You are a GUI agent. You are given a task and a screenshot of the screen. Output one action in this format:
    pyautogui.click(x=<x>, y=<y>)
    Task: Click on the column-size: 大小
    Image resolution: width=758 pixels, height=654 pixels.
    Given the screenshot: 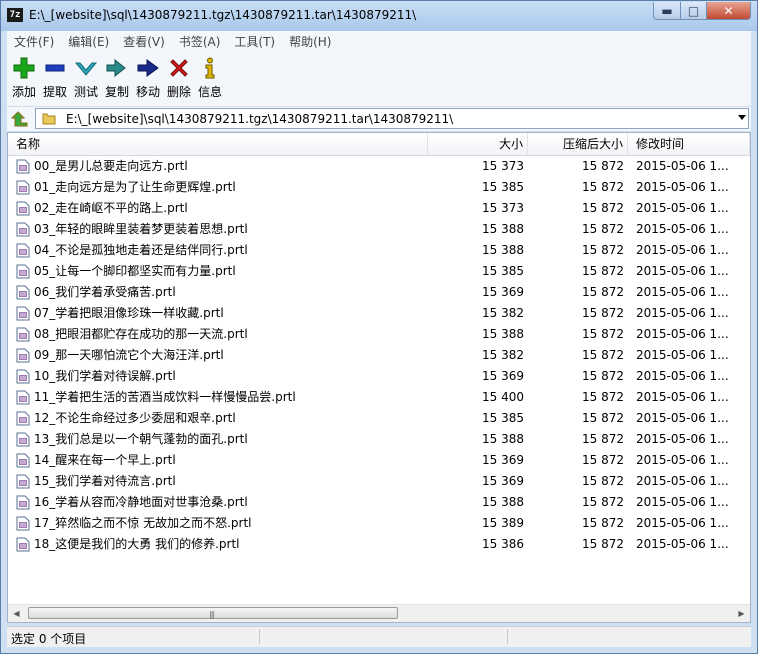 What is the action you would take?
    pyautogui.click(x=478, y=144)
    